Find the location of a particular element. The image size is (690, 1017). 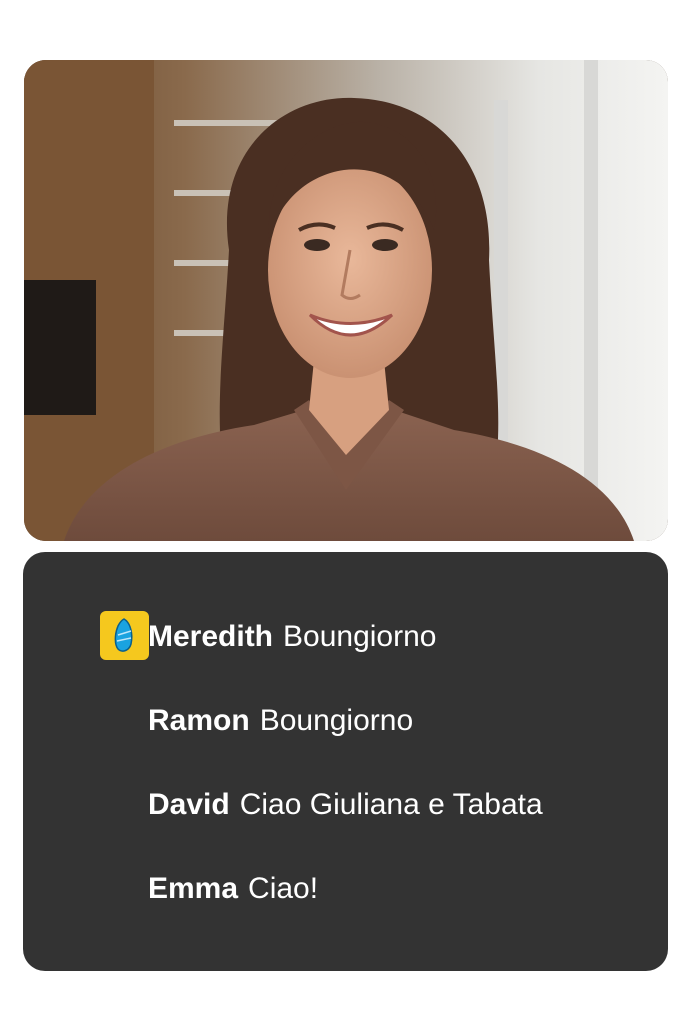

message-text: Ciao Giuliana e Tabata is located at coordinates (391, 804).